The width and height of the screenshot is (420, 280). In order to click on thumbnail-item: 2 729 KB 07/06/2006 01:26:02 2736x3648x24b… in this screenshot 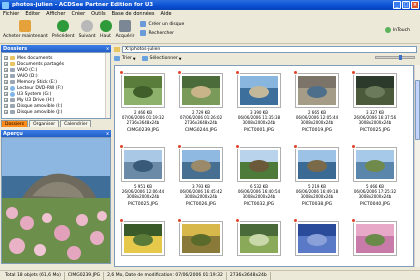, I will do `click(200, 104)`.